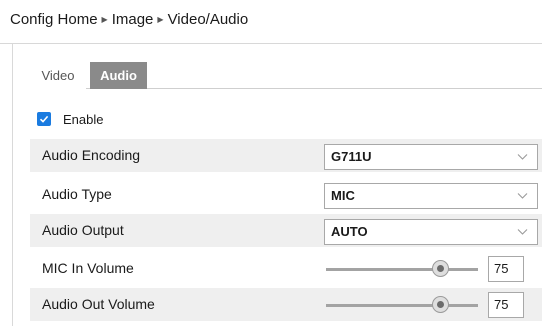 This screenshot has width=542, height=326. What do you see at coordinates (133, 19) in the screenshot?
I see `breadcrumb-image: Image` at bounding box center [133, 19].